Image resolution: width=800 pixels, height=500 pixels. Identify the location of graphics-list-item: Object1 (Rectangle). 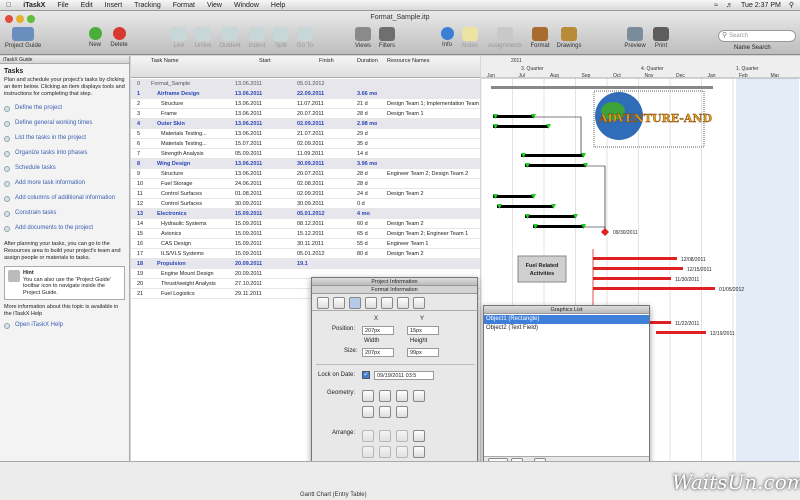
(566, 319).